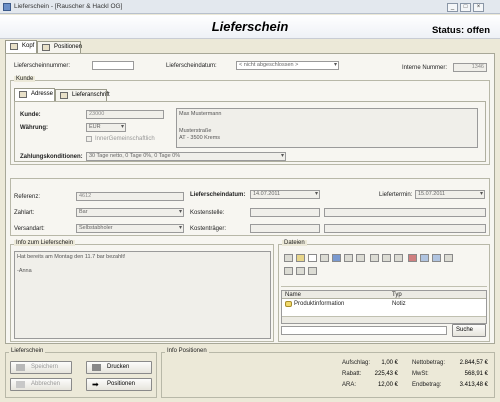  What do you see at coordinates (336, 258) in the screenshot?
I see `save-icon` at bounding box center [336, 258].